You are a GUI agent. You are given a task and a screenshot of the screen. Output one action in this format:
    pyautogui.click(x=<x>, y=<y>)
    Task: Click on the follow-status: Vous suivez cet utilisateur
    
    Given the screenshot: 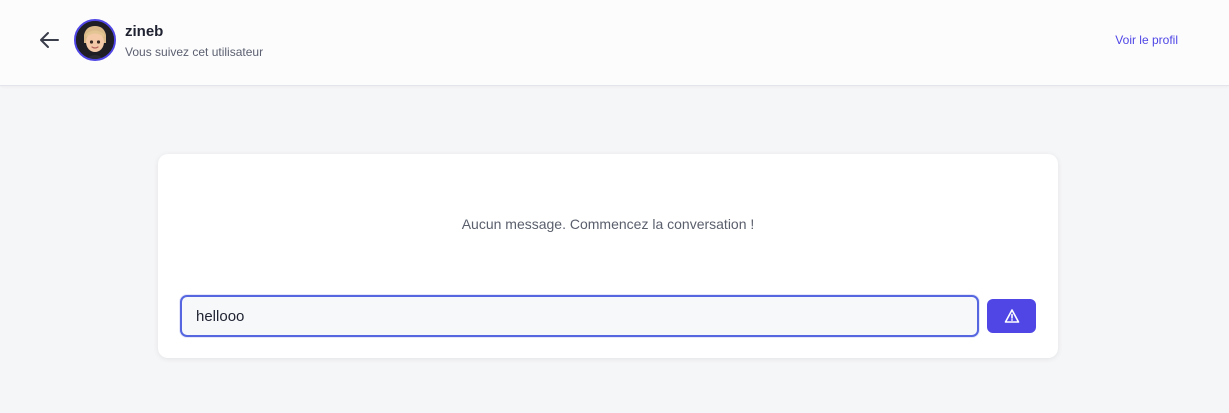 What is the action you would take?
    pyautogui.click(x=194, y=52)
    